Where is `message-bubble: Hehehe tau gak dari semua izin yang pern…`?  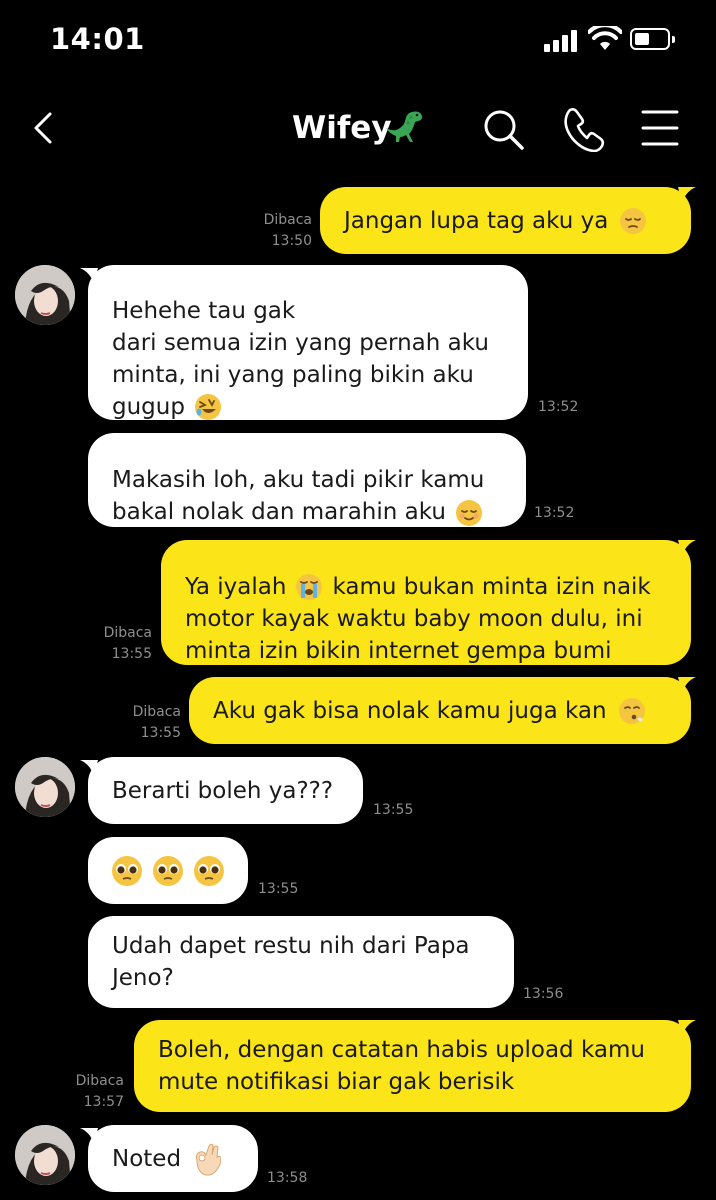 message-bubble: Hehehe tau gak dari semua izin yang pern… is located at coordinates (308, 342).